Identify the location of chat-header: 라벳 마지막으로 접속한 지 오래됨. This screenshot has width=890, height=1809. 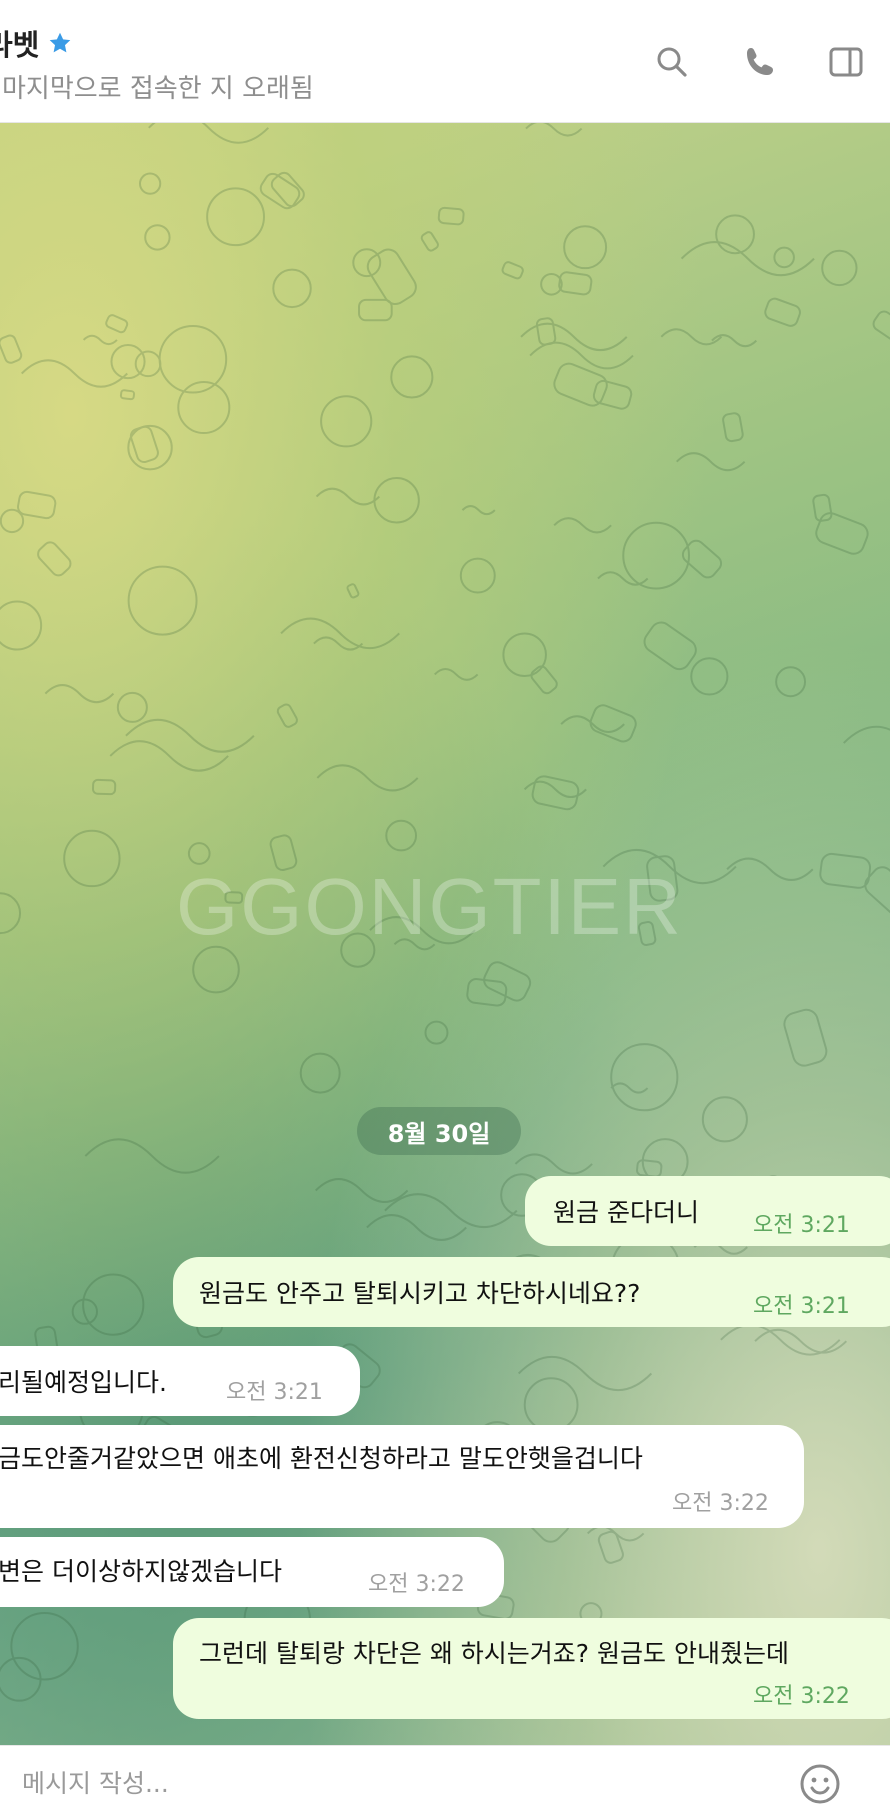
(445, 61).